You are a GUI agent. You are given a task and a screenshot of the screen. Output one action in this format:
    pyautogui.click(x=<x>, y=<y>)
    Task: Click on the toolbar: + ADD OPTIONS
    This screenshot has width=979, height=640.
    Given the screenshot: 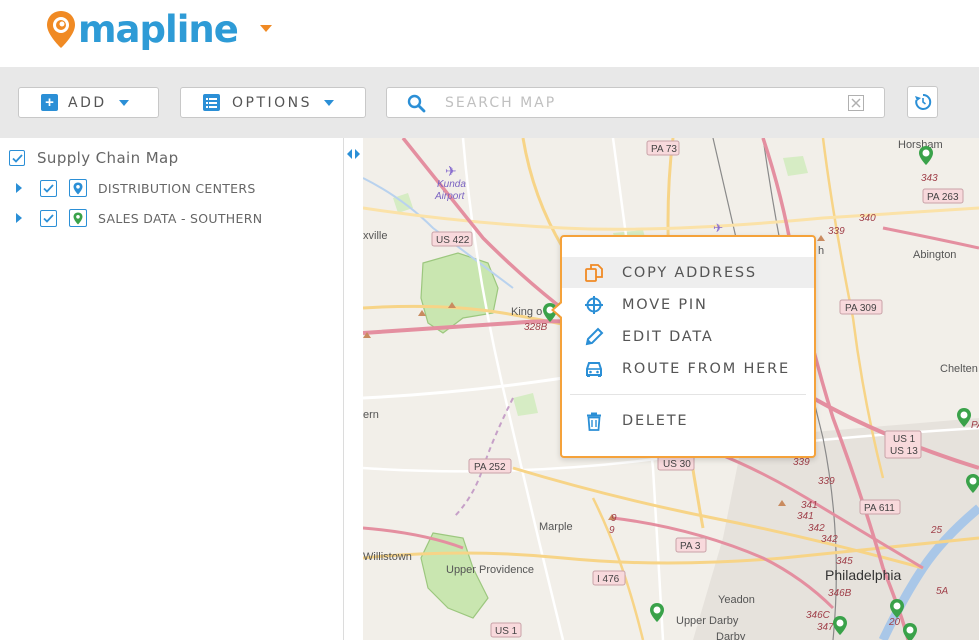 What is the action you would take?
    pyautogui.click(x=489, y=102)
    